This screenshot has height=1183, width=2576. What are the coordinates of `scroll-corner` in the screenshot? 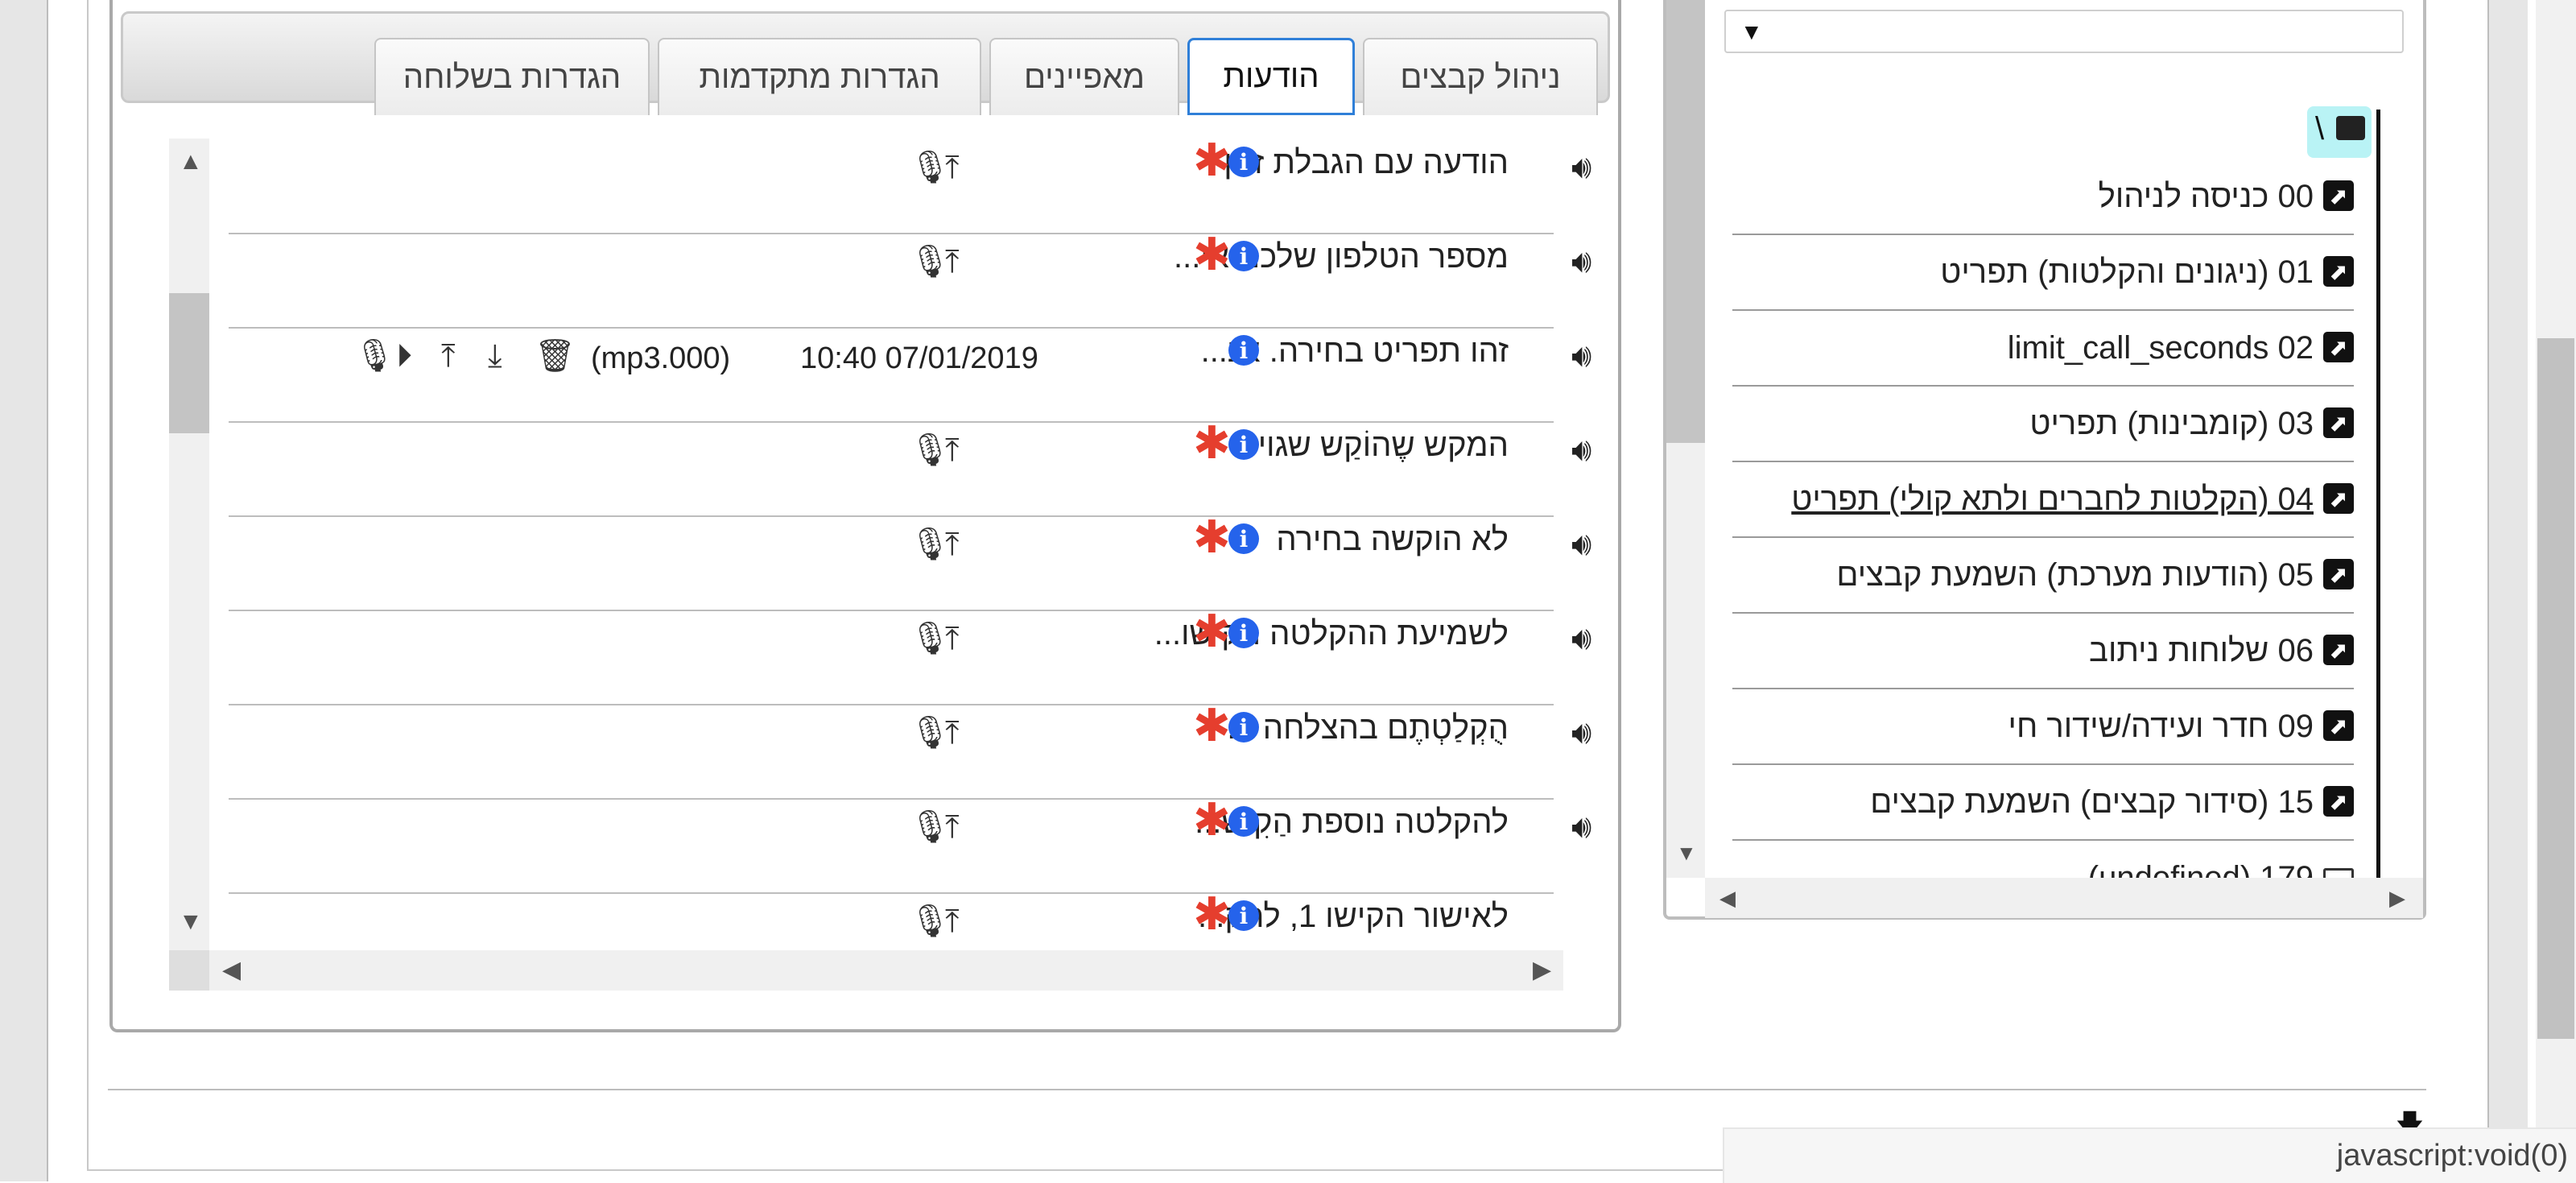 It's located at (189, 970).